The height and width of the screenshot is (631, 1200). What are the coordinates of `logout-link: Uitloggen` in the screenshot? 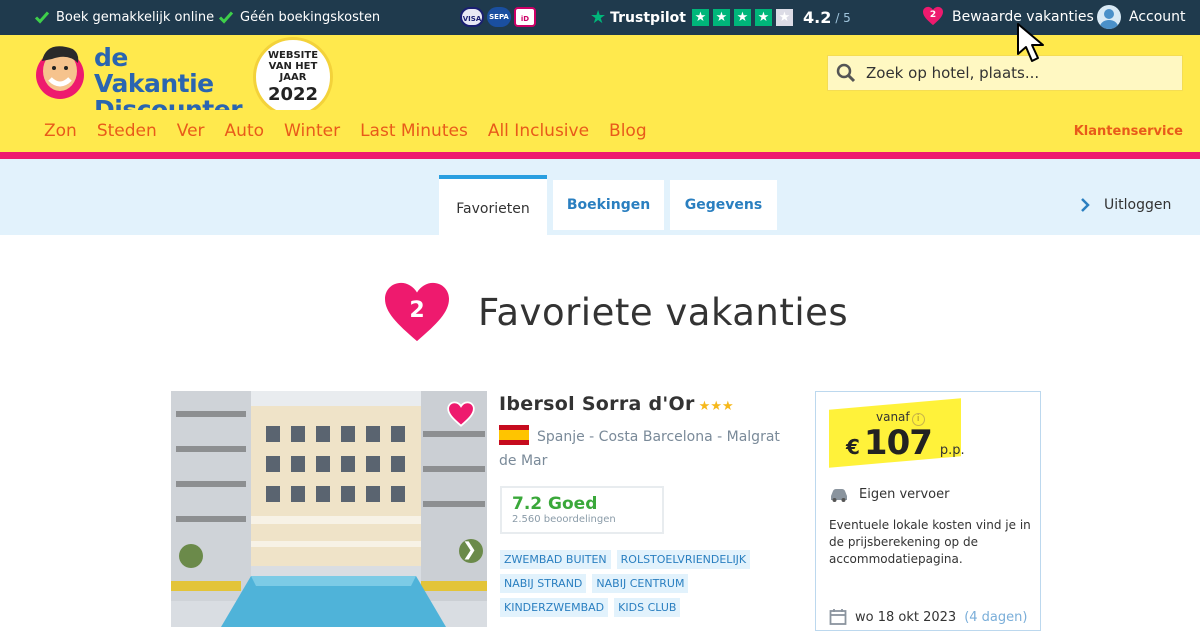 It's located at (1125, 205).